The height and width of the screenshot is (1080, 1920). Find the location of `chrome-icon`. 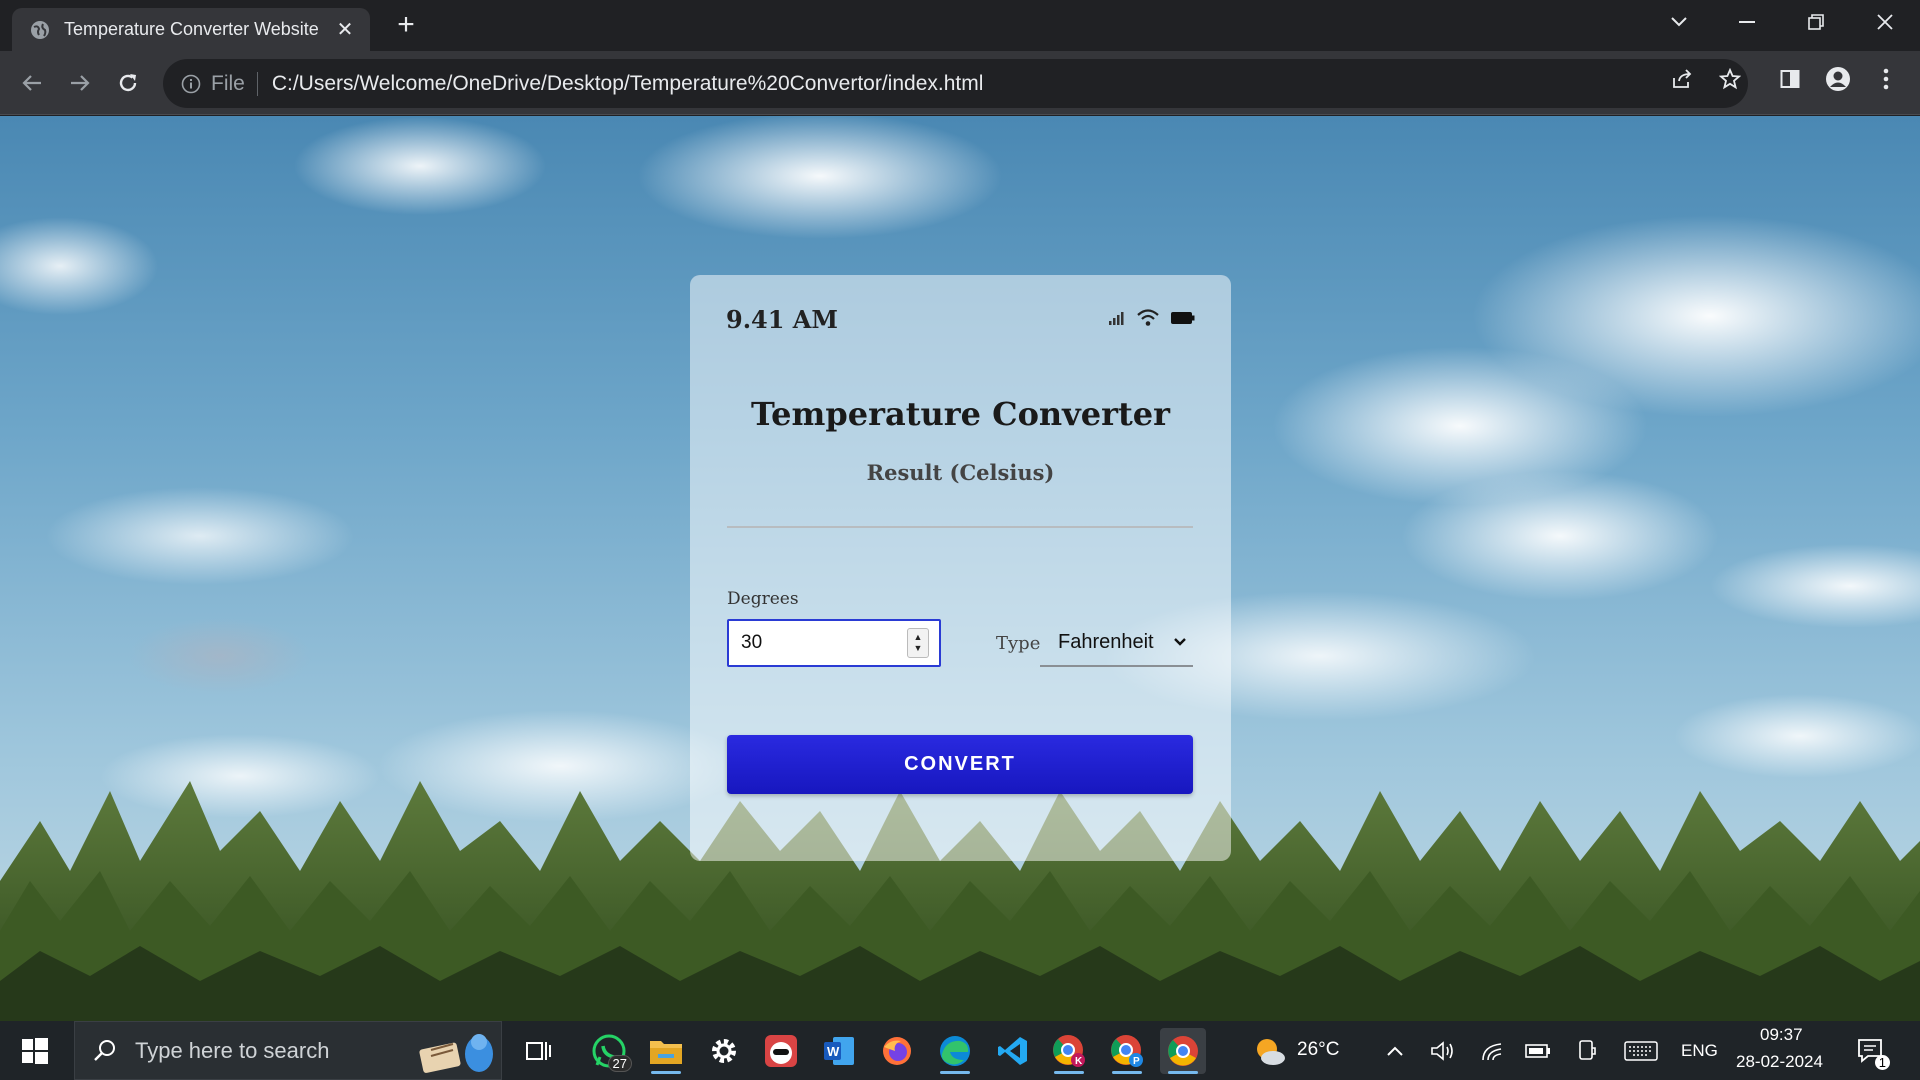

chrome-icon is located at coordinates (1183, 1051).